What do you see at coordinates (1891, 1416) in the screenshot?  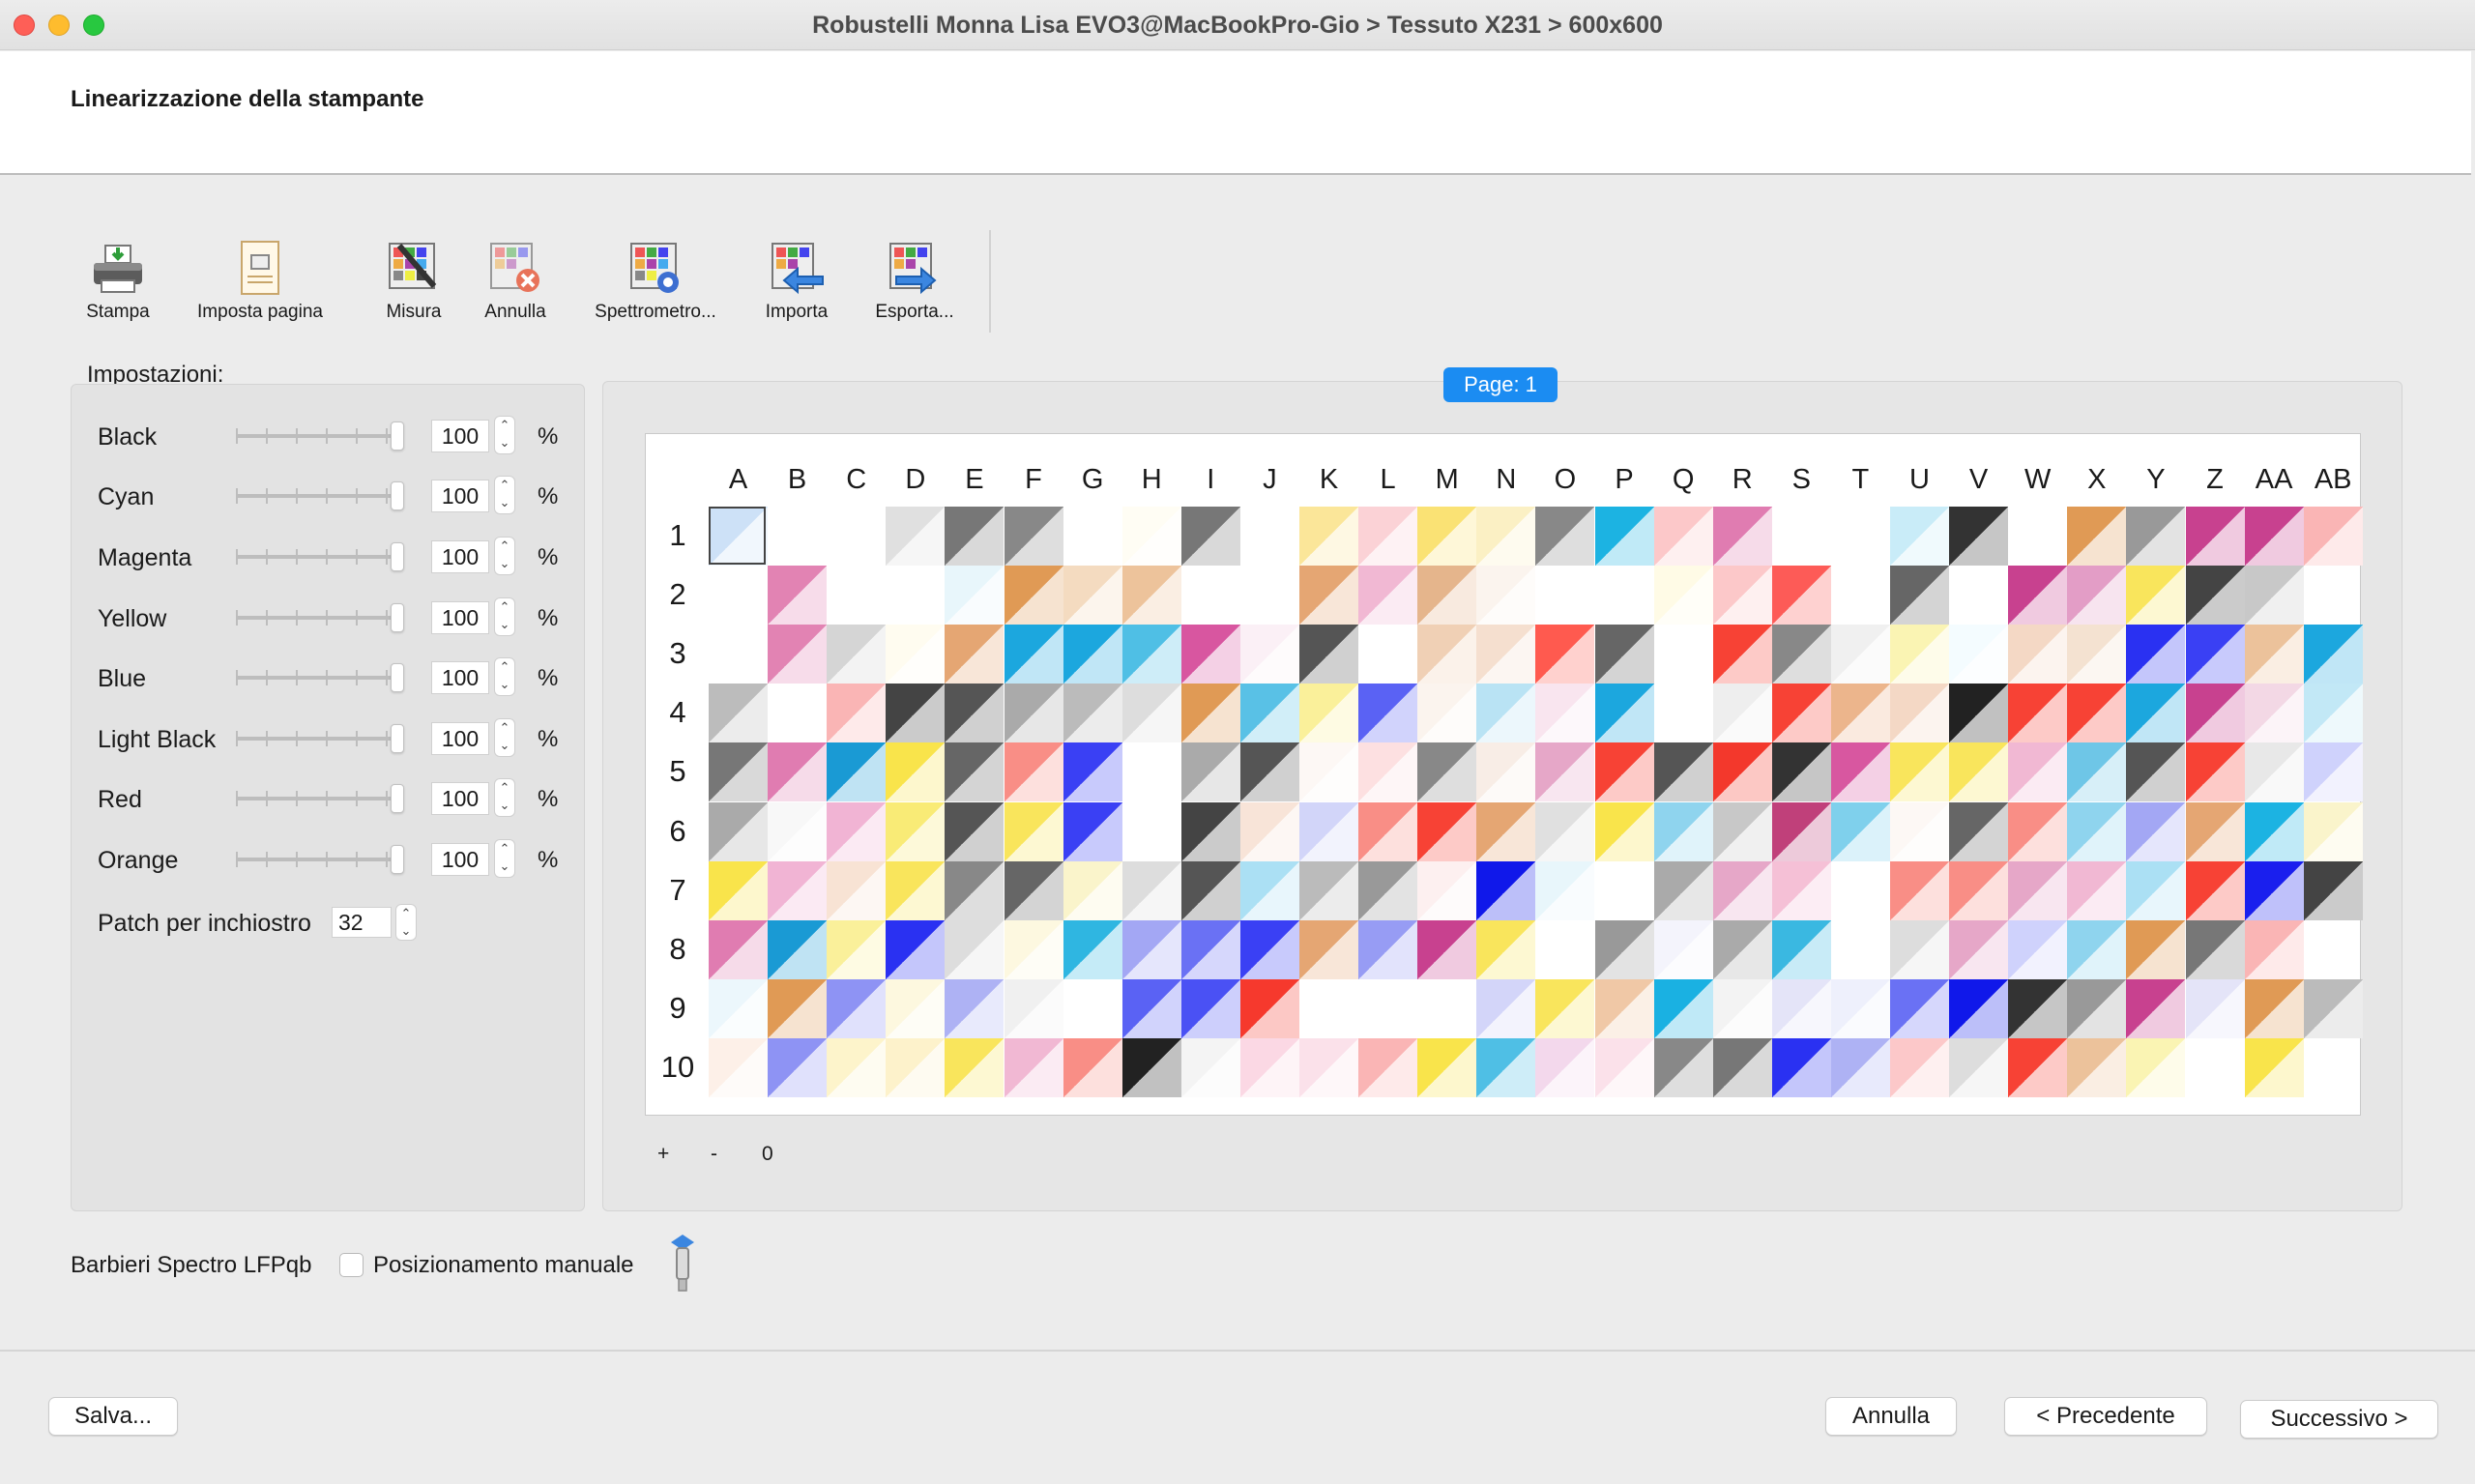 I see `cancel-button: Annulla` at bounding box center [1891, 1416].